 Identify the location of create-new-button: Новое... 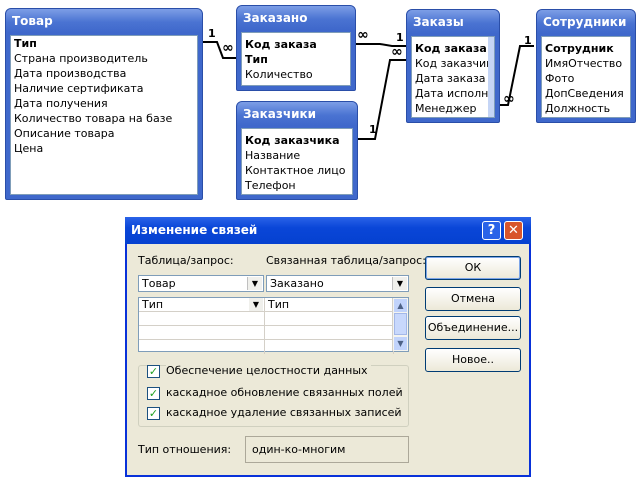
(473, 360).